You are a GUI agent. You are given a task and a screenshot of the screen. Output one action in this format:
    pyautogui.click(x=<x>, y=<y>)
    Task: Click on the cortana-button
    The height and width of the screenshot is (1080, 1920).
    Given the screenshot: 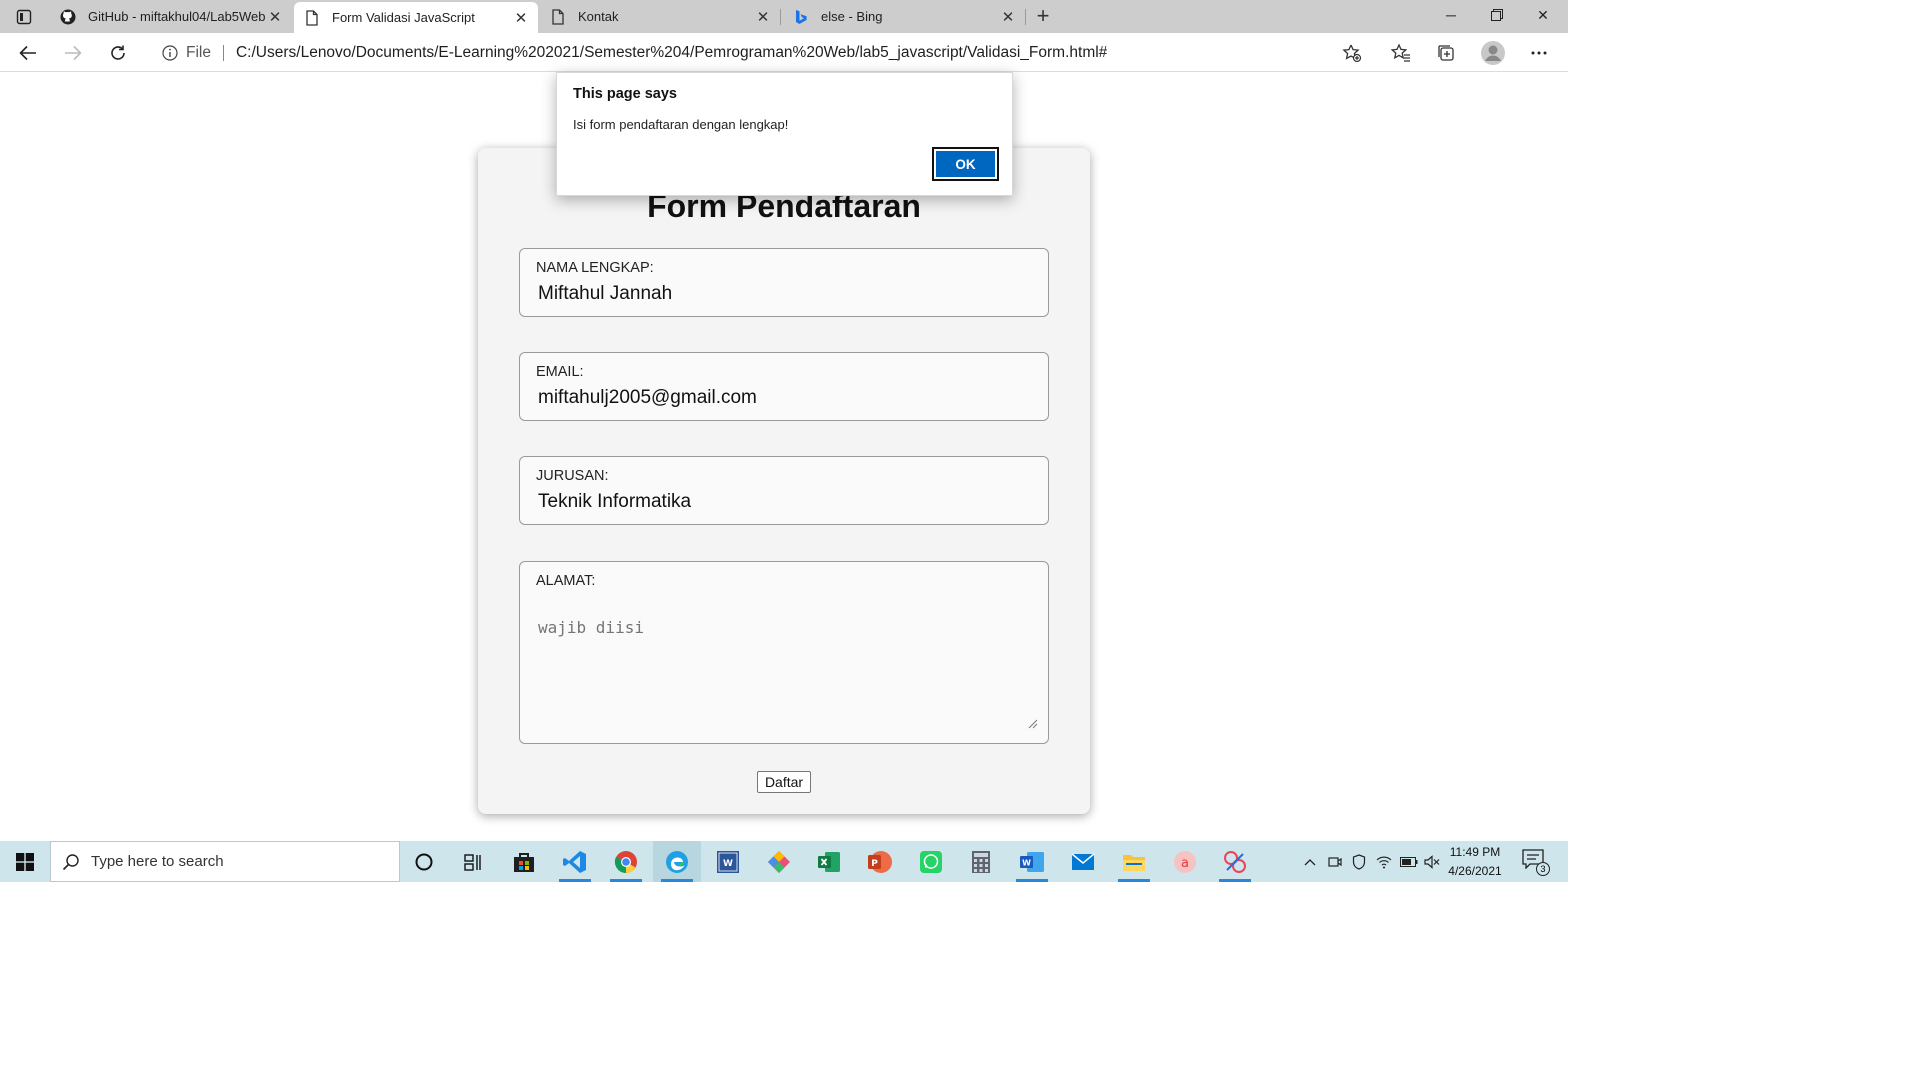 What is the action you would take?
    pyautogui.click(x=424, y=861)
    